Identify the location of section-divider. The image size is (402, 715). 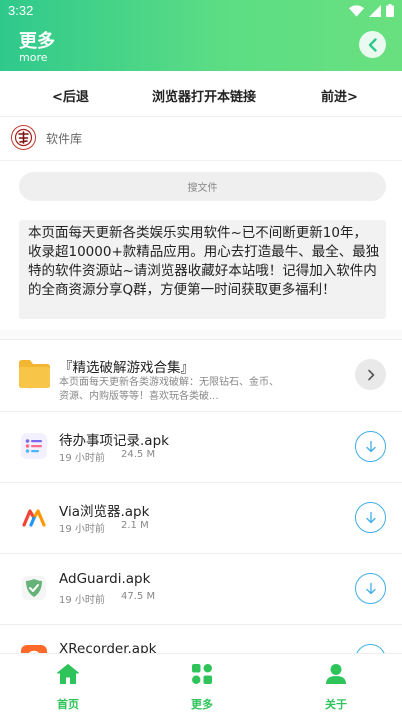
(201, 335).